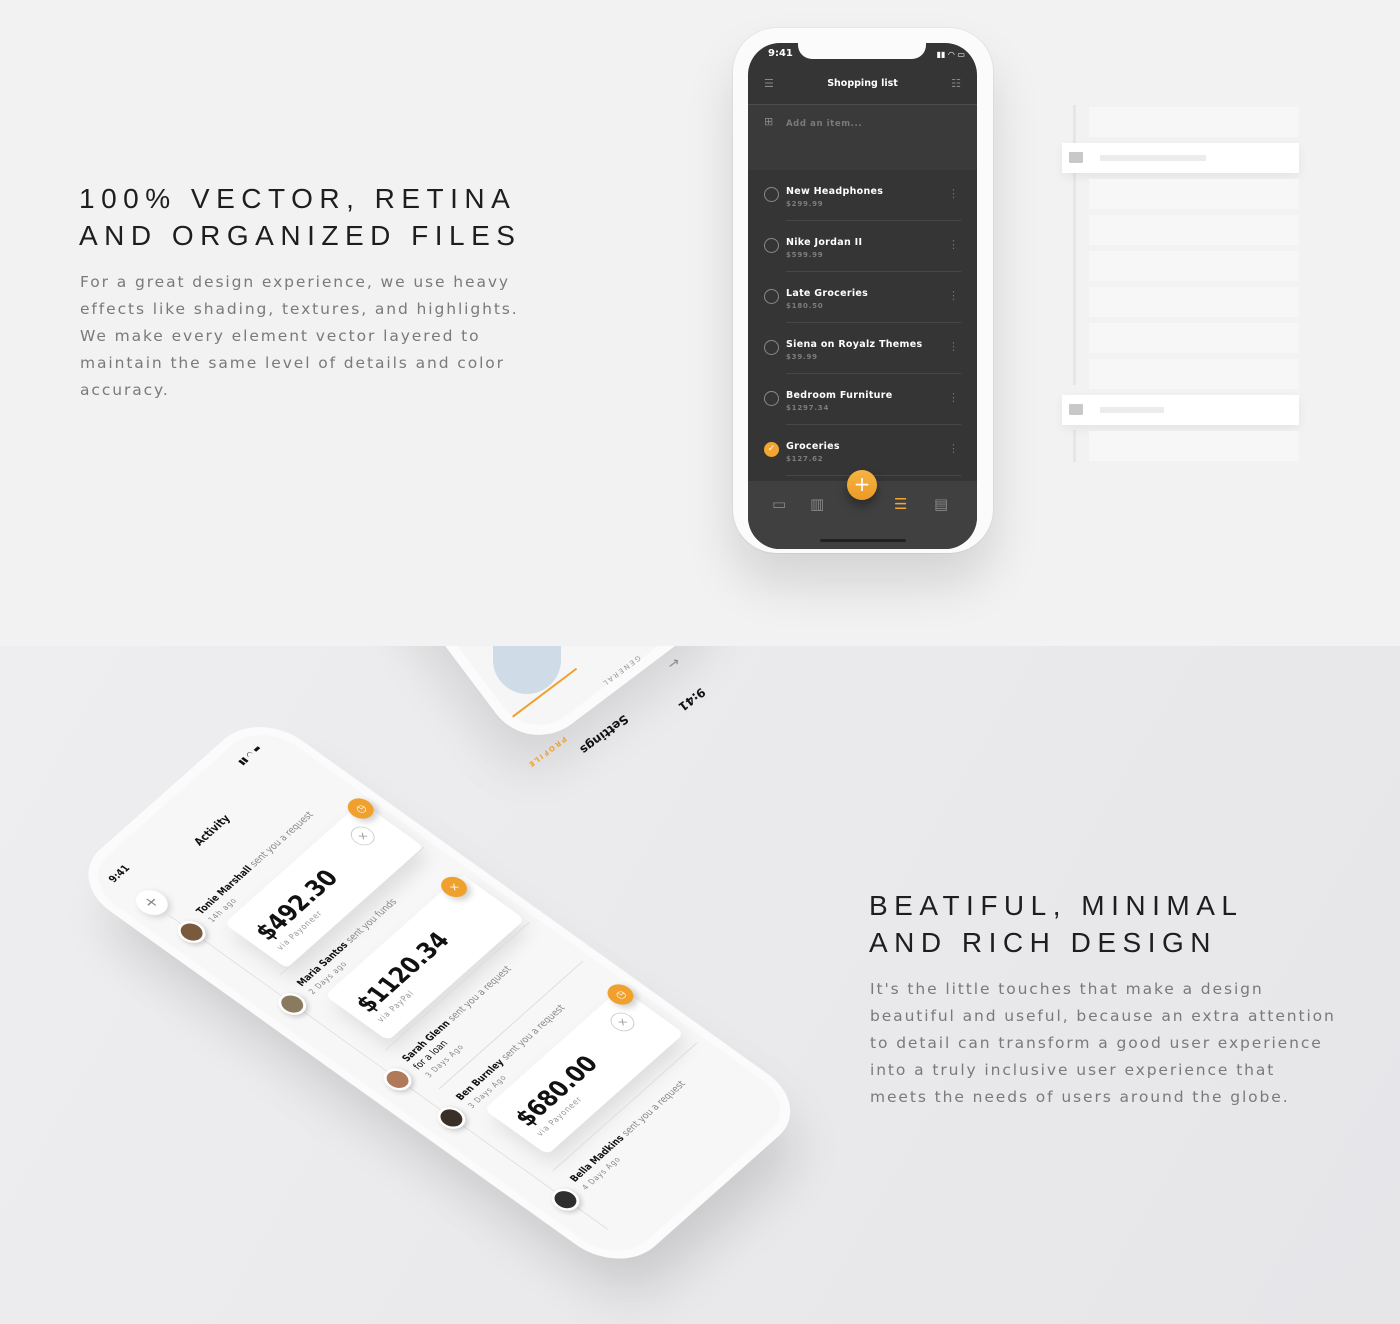 This screenshot has height=1324, width=1400. I want to click on section-heading: 100% VECTOR, RETINA AND ORGANIZED FILES, so click(300, 217).